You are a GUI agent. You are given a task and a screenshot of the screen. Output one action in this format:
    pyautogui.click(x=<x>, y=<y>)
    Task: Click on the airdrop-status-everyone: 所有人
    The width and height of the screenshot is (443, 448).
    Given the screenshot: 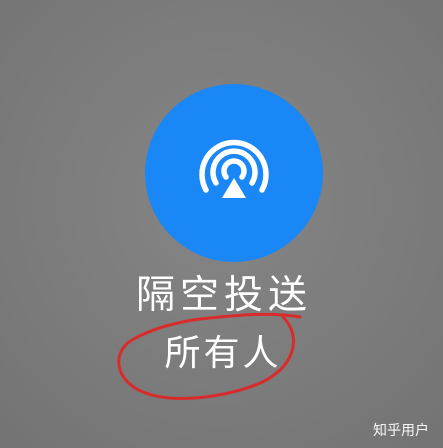 What is the action you would take?
    pyautogui.click(x=221, y=354)
    